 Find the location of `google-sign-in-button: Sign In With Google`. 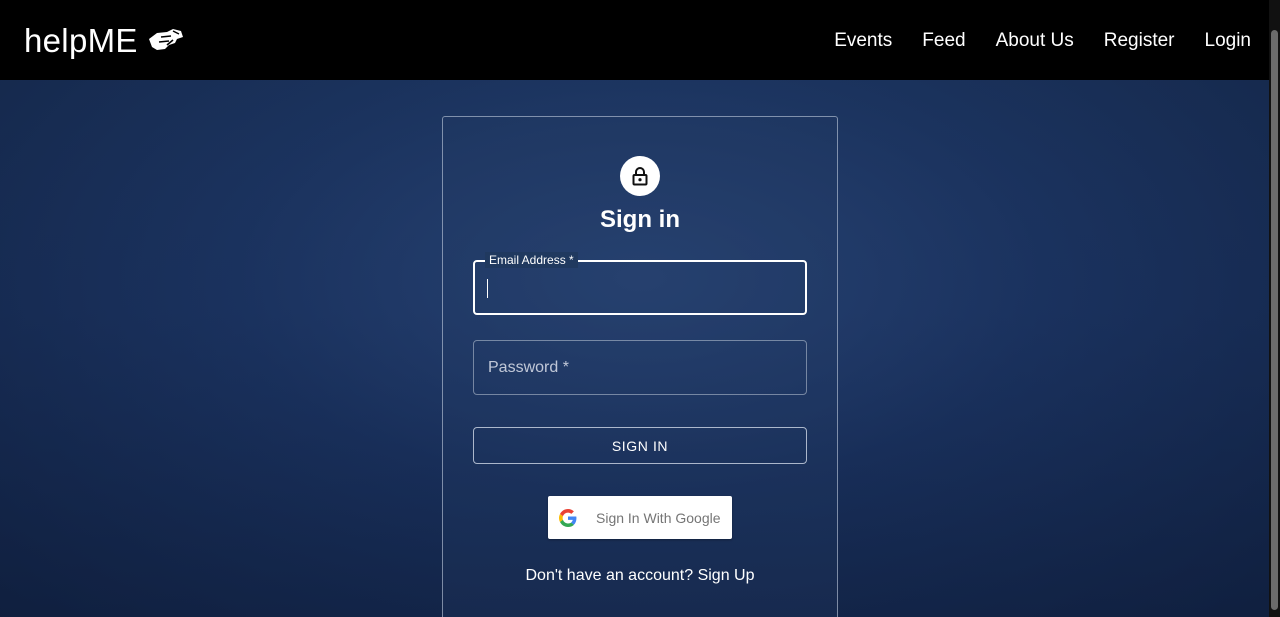

google-sign-in-button: Sign In With Google is located at coordinates (640, 517).